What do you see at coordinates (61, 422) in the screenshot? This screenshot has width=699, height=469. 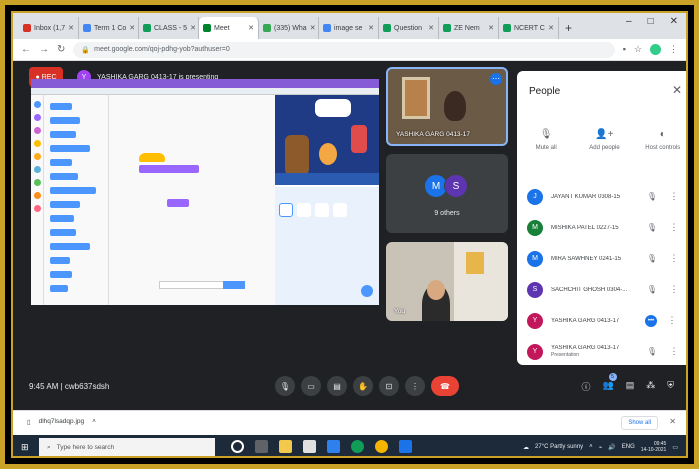 I see `download-item: ▯ dlhq7lsadqp.jpg ˄` at bounding box center [61, 422].